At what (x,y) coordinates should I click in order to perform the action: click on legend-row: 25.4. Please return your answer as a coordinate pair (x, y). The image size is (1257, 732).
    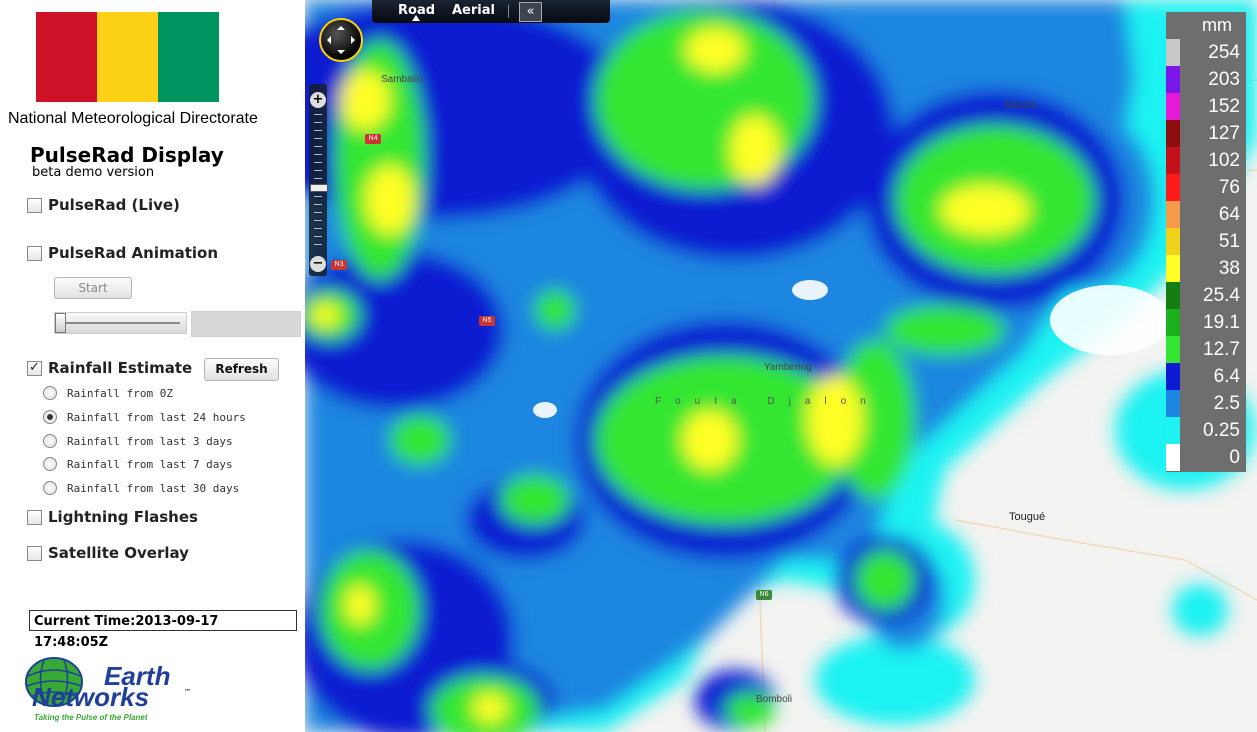
    Looking at the image, I should click on (1206, 295).